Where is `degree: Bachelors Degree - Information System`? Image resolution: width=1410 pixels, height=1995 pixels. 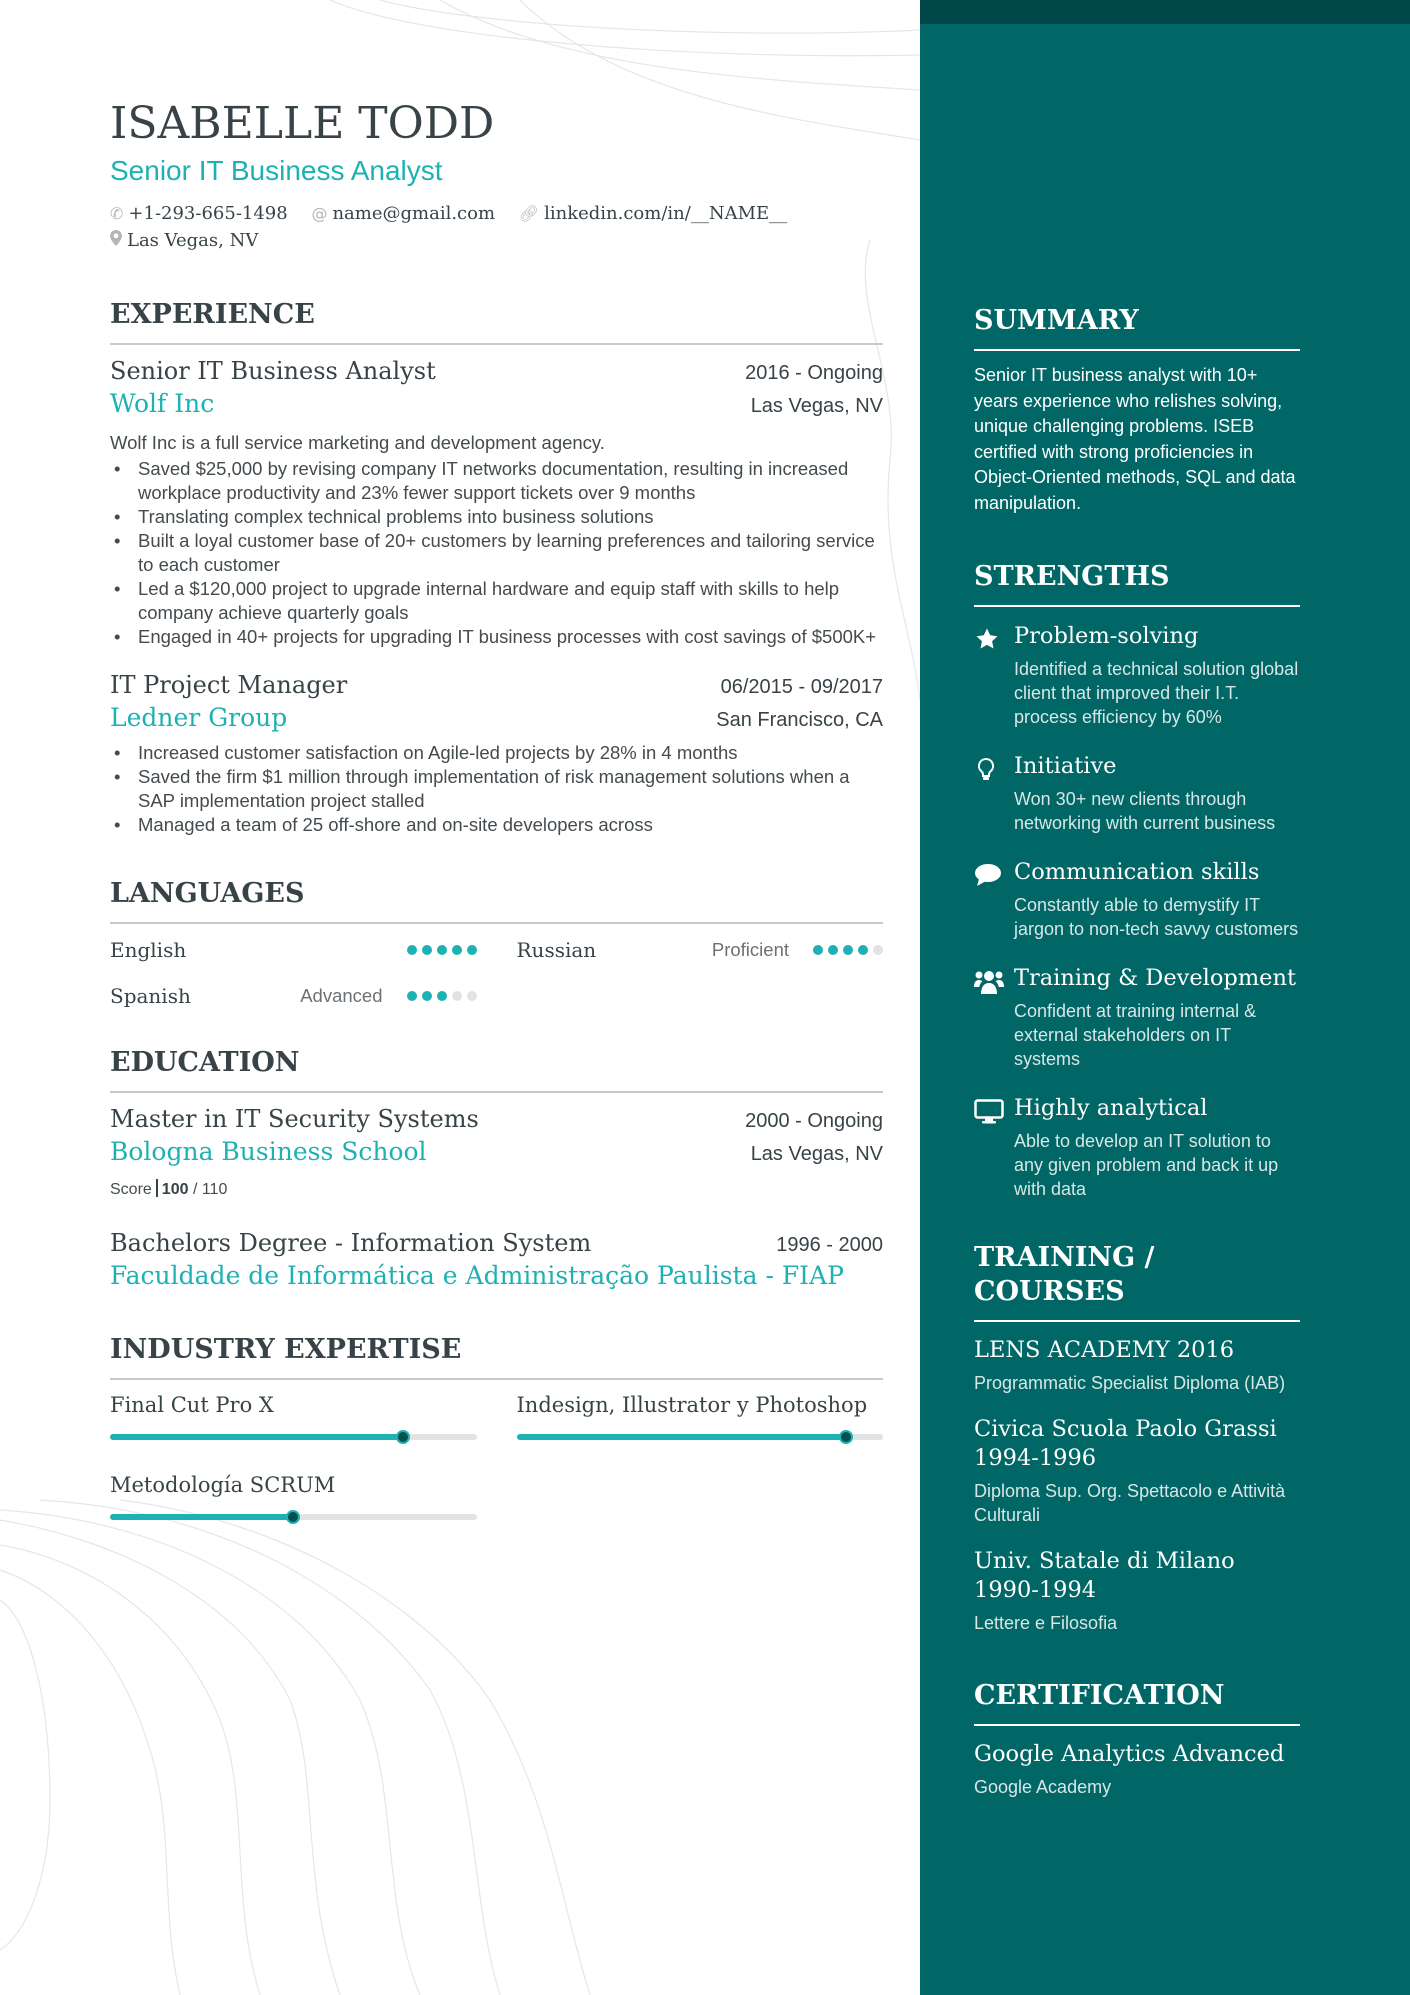 degree: Bachelors Degree - Information System is located at coordinates (351, 1243).